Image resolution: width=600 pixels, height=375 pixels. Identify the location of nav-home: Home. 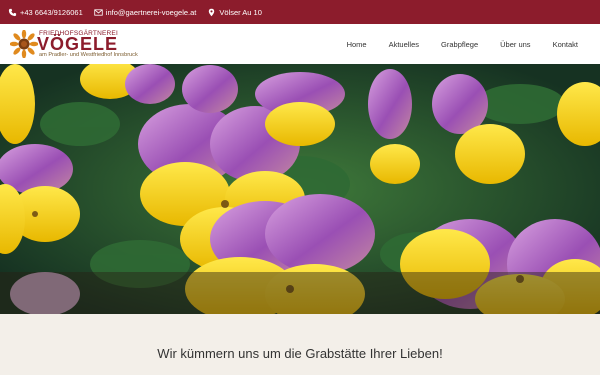
(357, 44).